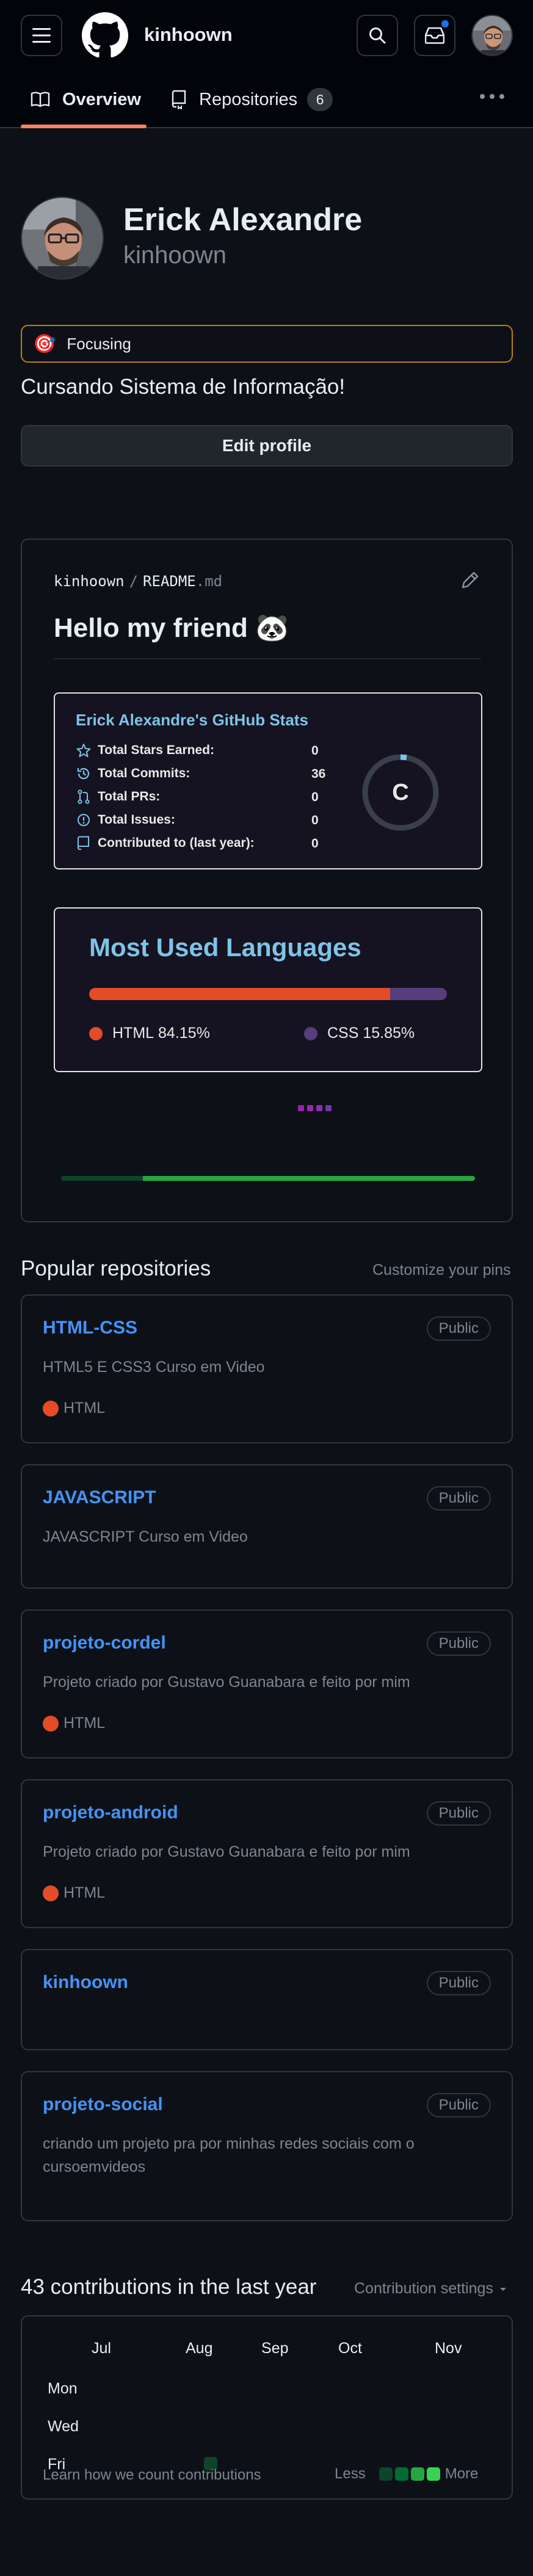 The image size is (533, 2576). I want to click on learn-contributions-link: Learn how we count contributions, so click(152, 2475).